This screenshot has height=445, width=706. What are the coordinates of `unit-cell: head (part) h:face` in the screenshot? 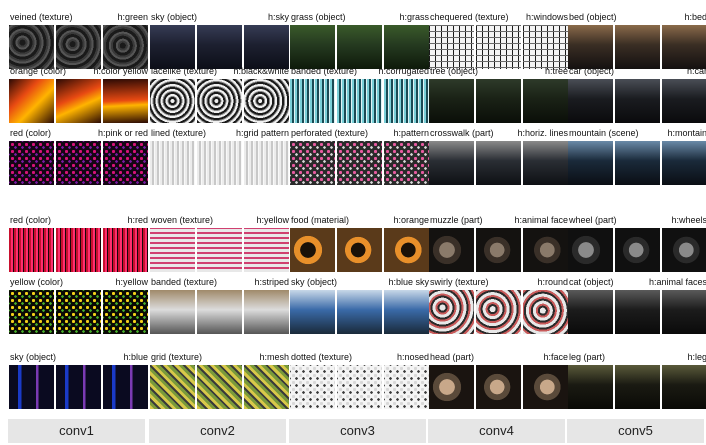 It's located at (499, 380).